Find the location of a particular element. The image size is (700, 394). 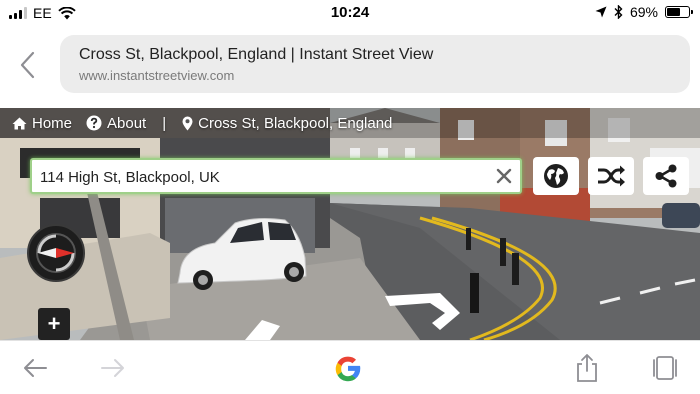

location-arrow-icon is located at coordinates (601, 12).